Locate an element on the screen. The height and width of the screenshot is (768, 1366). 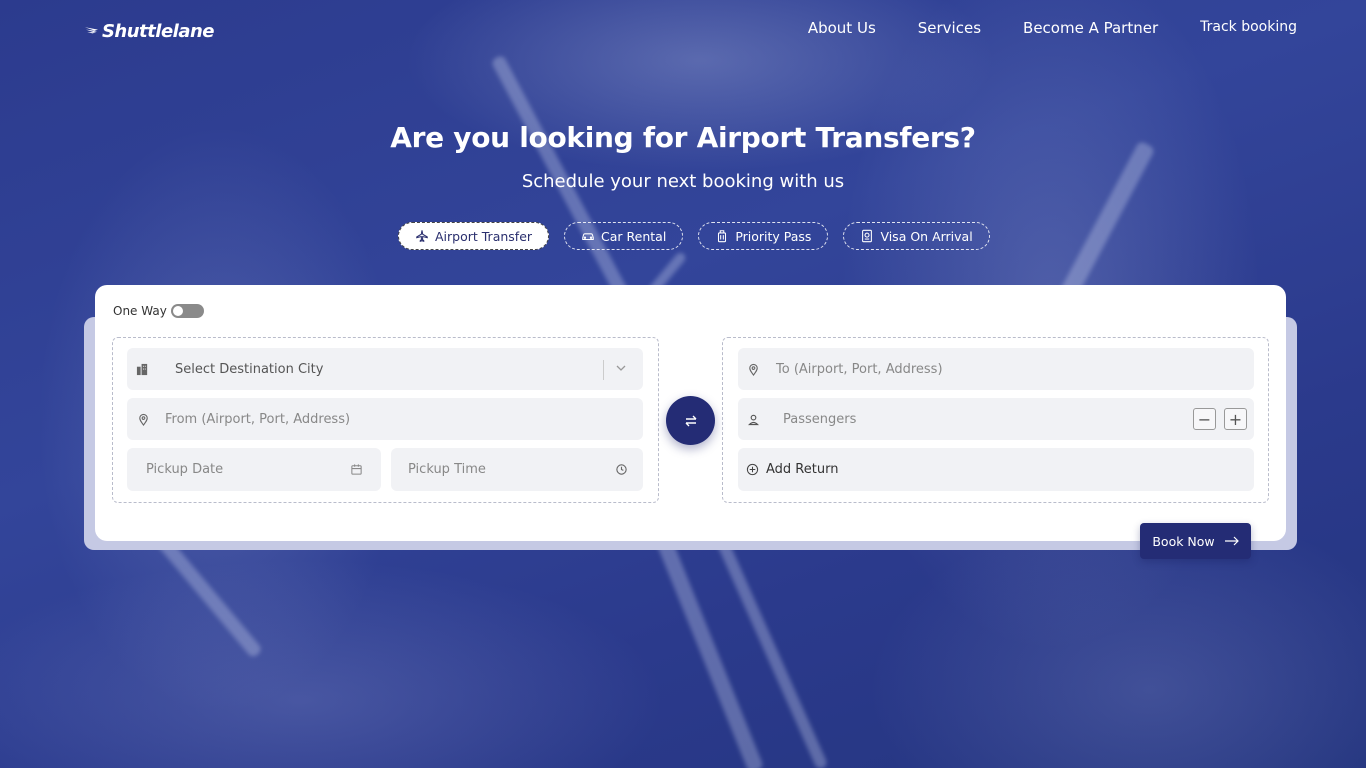
tab-visa-on-arrival: Visa On Arrival is located at coordinates (916, 236).